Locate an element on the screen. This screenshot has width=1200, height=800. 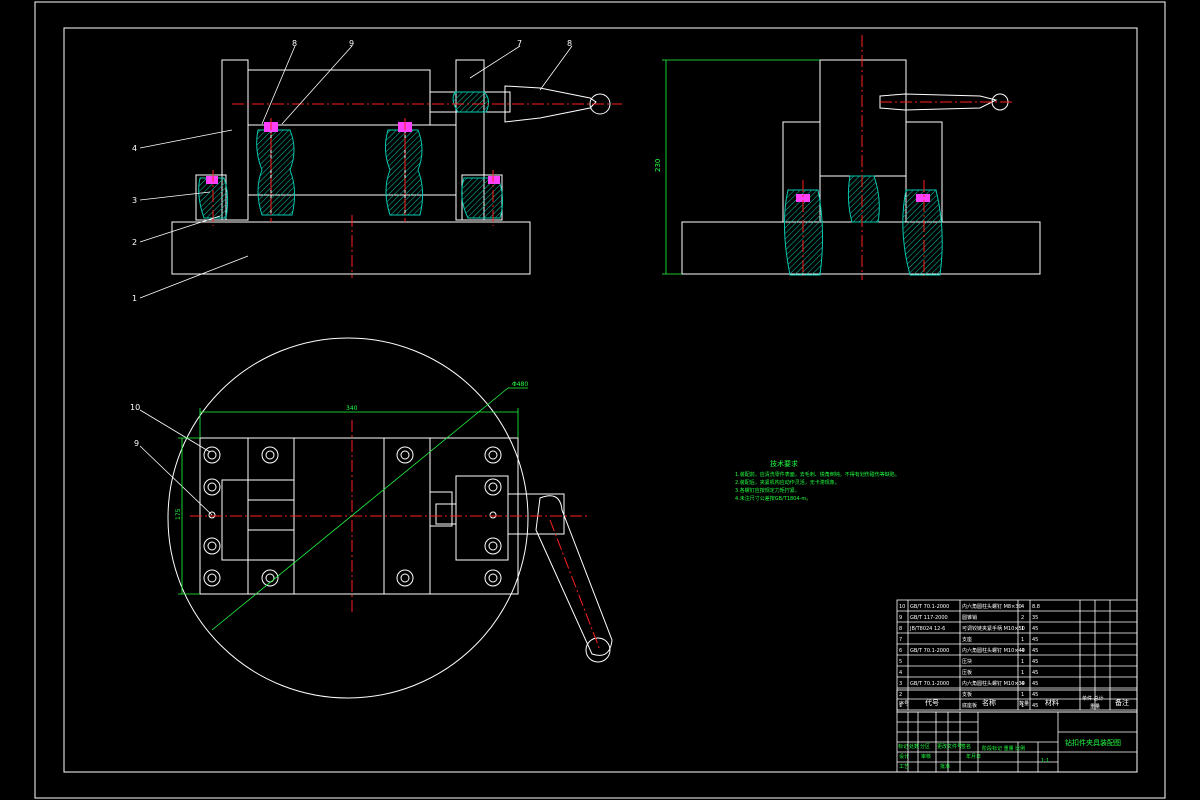
title-role-review: 审核 is located at coordinates (926, 756).